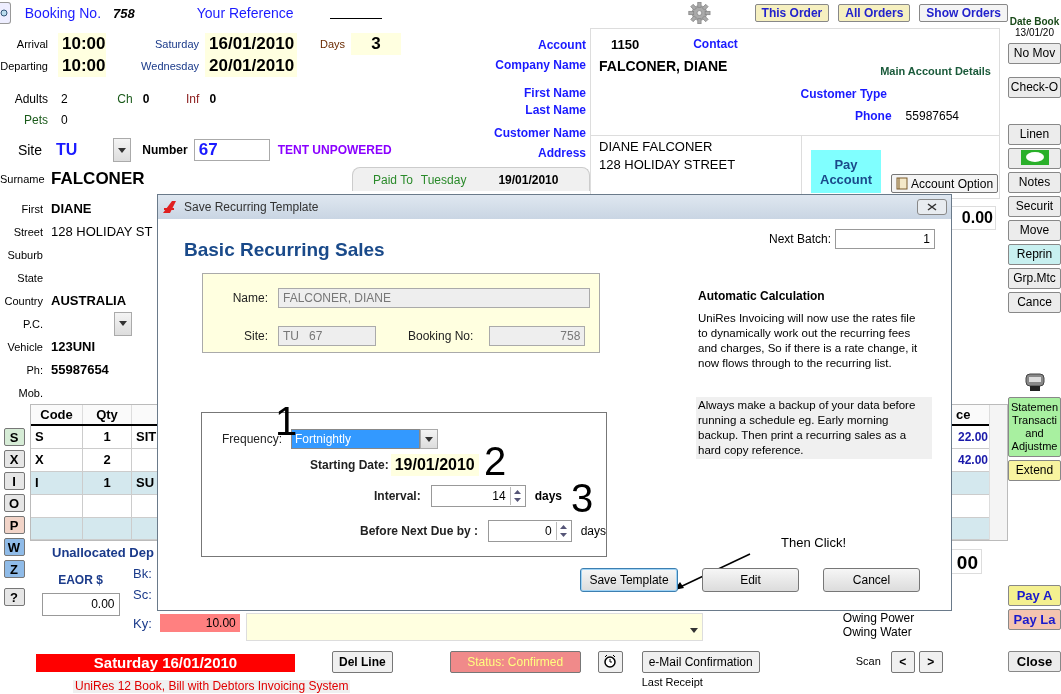  What do you see at coordinates (902, 662) in the screenshot?
I see `scan-button: <` at bounding box center [902, 662].